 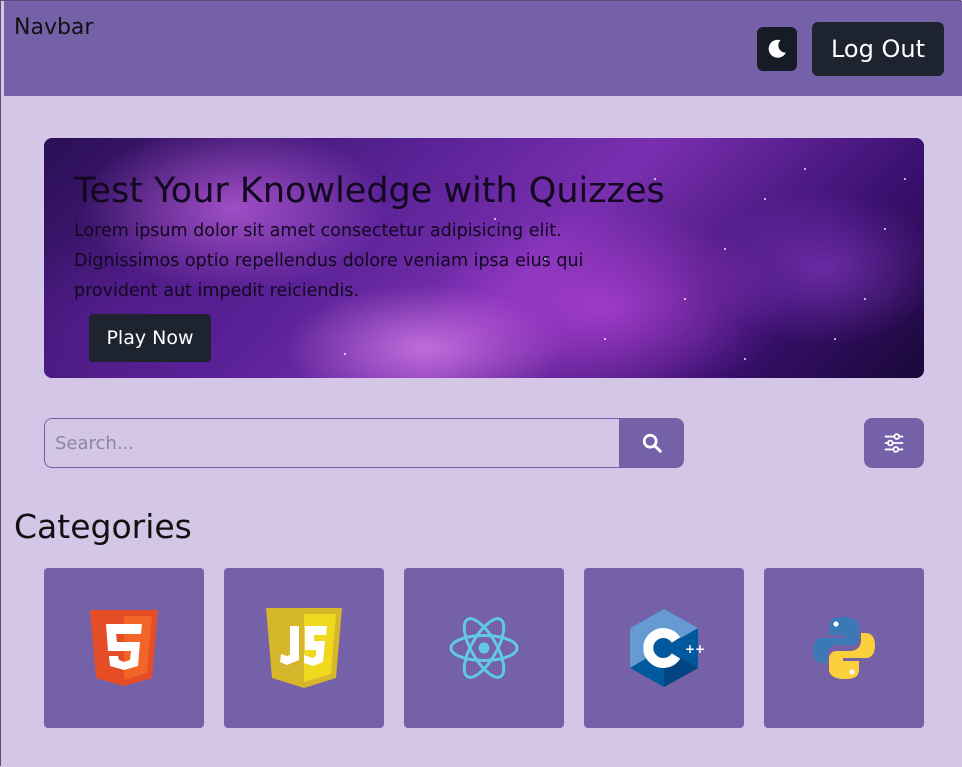 I want to click on html5-icon, so click(x=124, y=648).